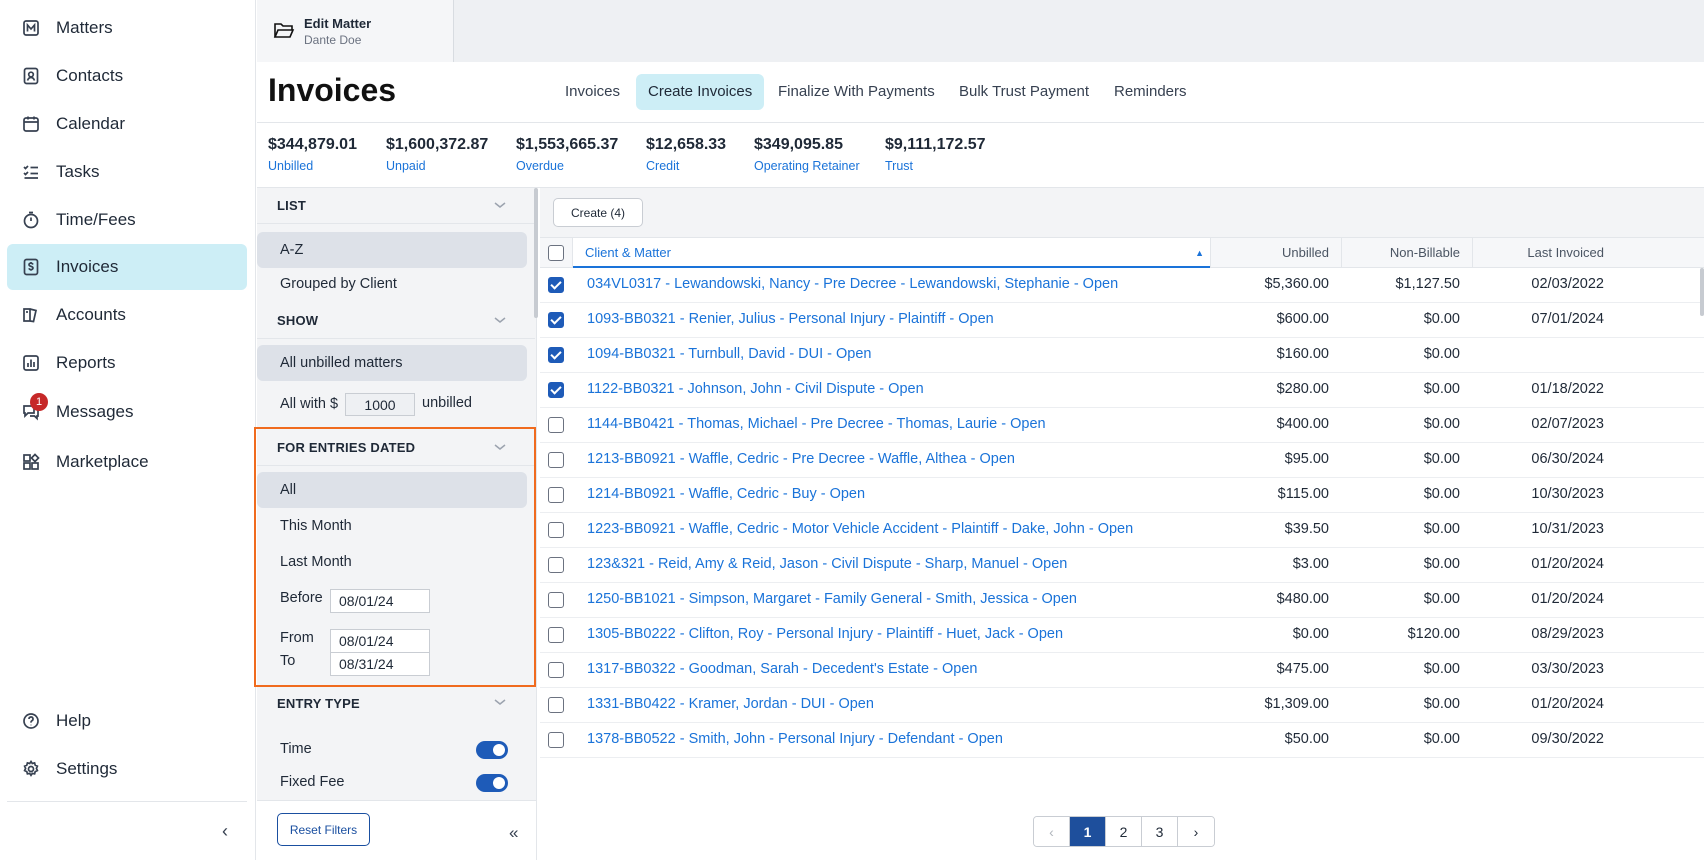  What do you see at coordinates (396, 206) in the screenshot?
I see `list-section-header: LIST` at bounding box center [396, 206].